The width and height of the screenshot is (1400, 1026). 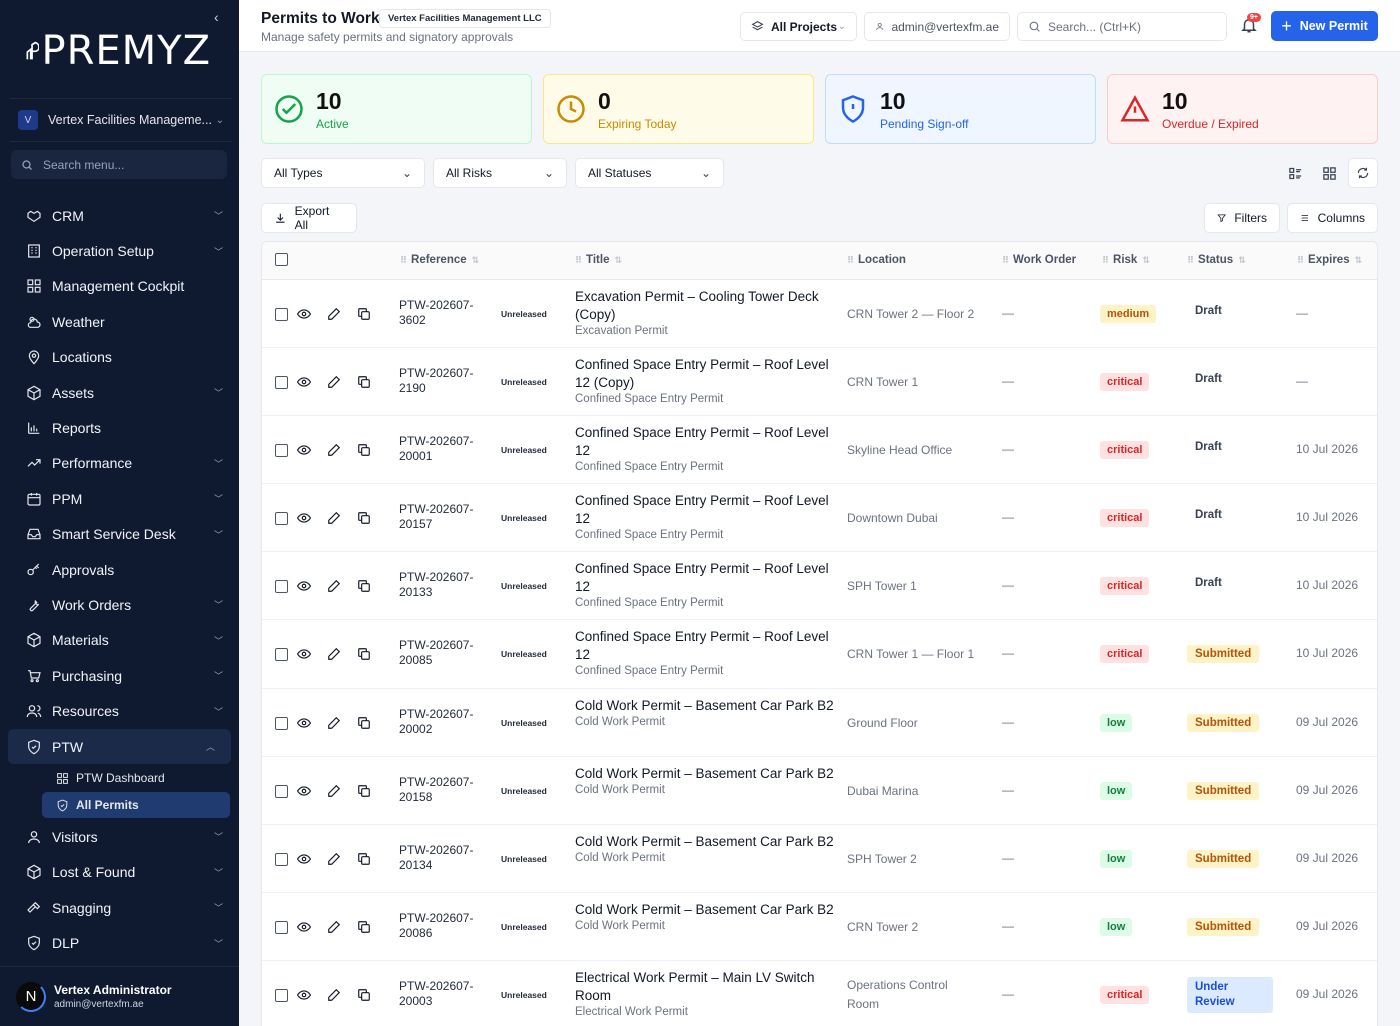 I want to click on list-view-button, so click(x=1295, y=173).